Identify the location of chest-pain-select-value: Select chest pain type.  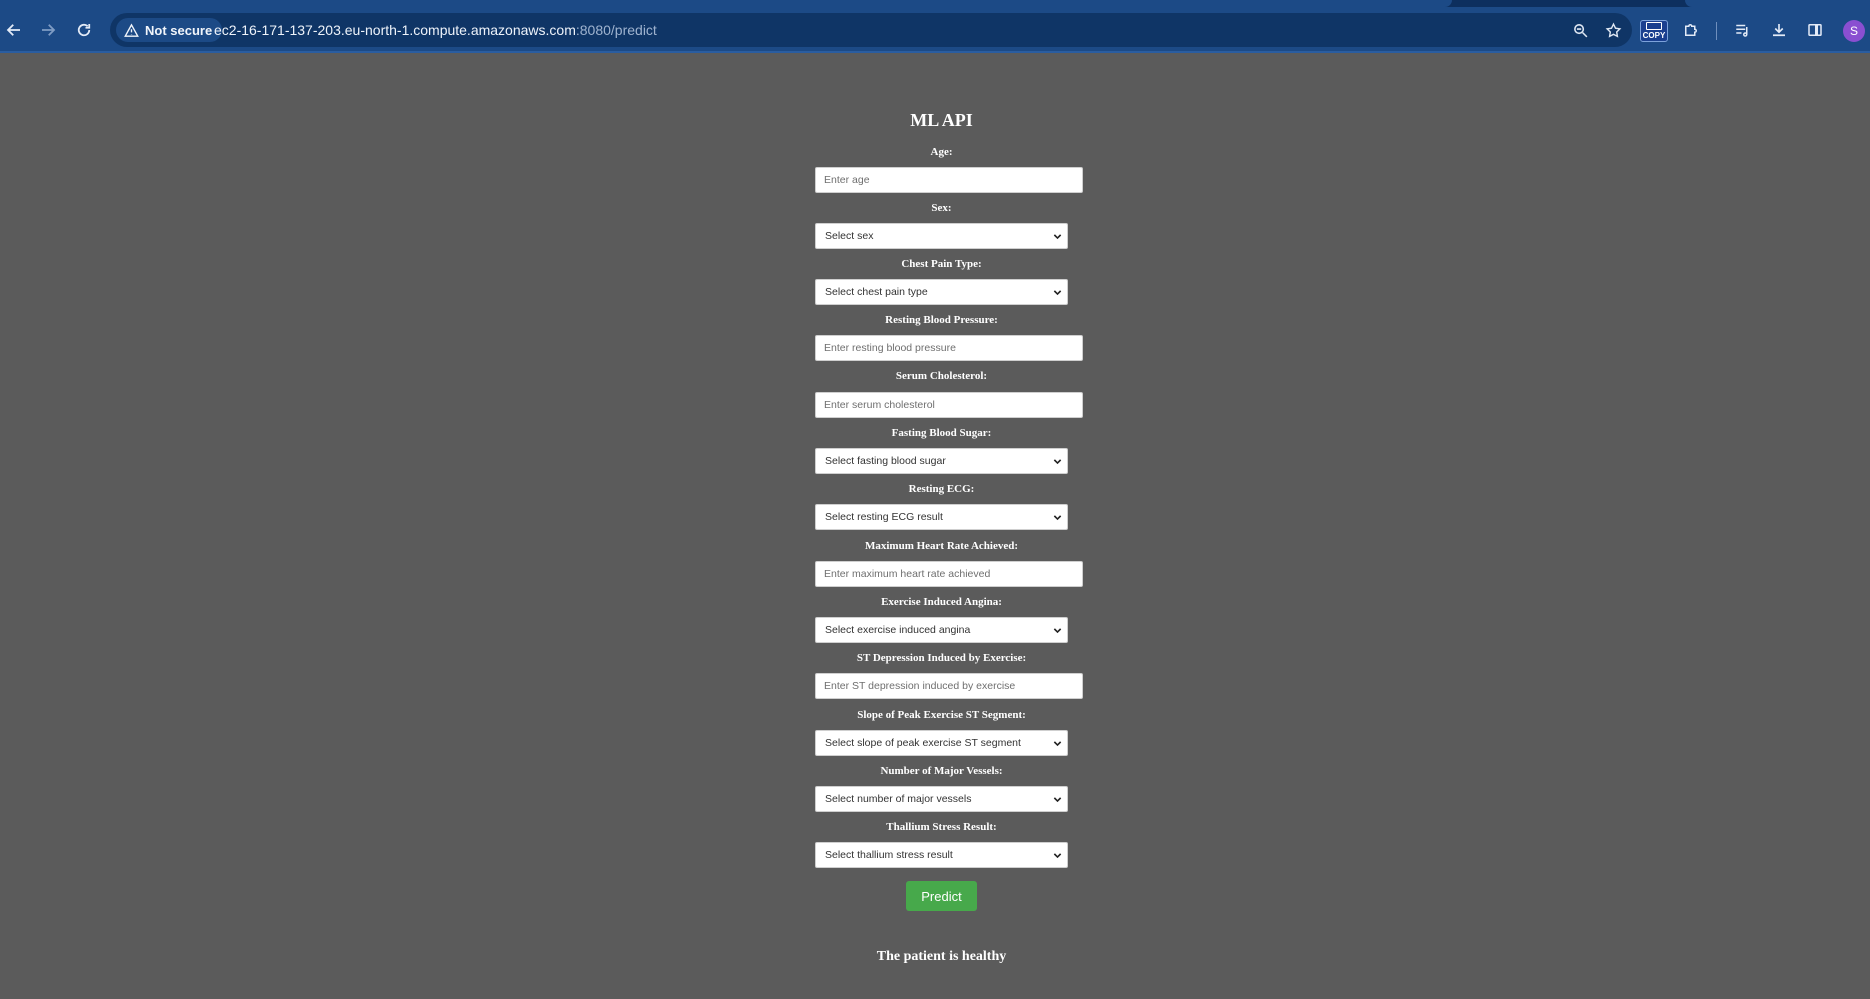
(876, 292).